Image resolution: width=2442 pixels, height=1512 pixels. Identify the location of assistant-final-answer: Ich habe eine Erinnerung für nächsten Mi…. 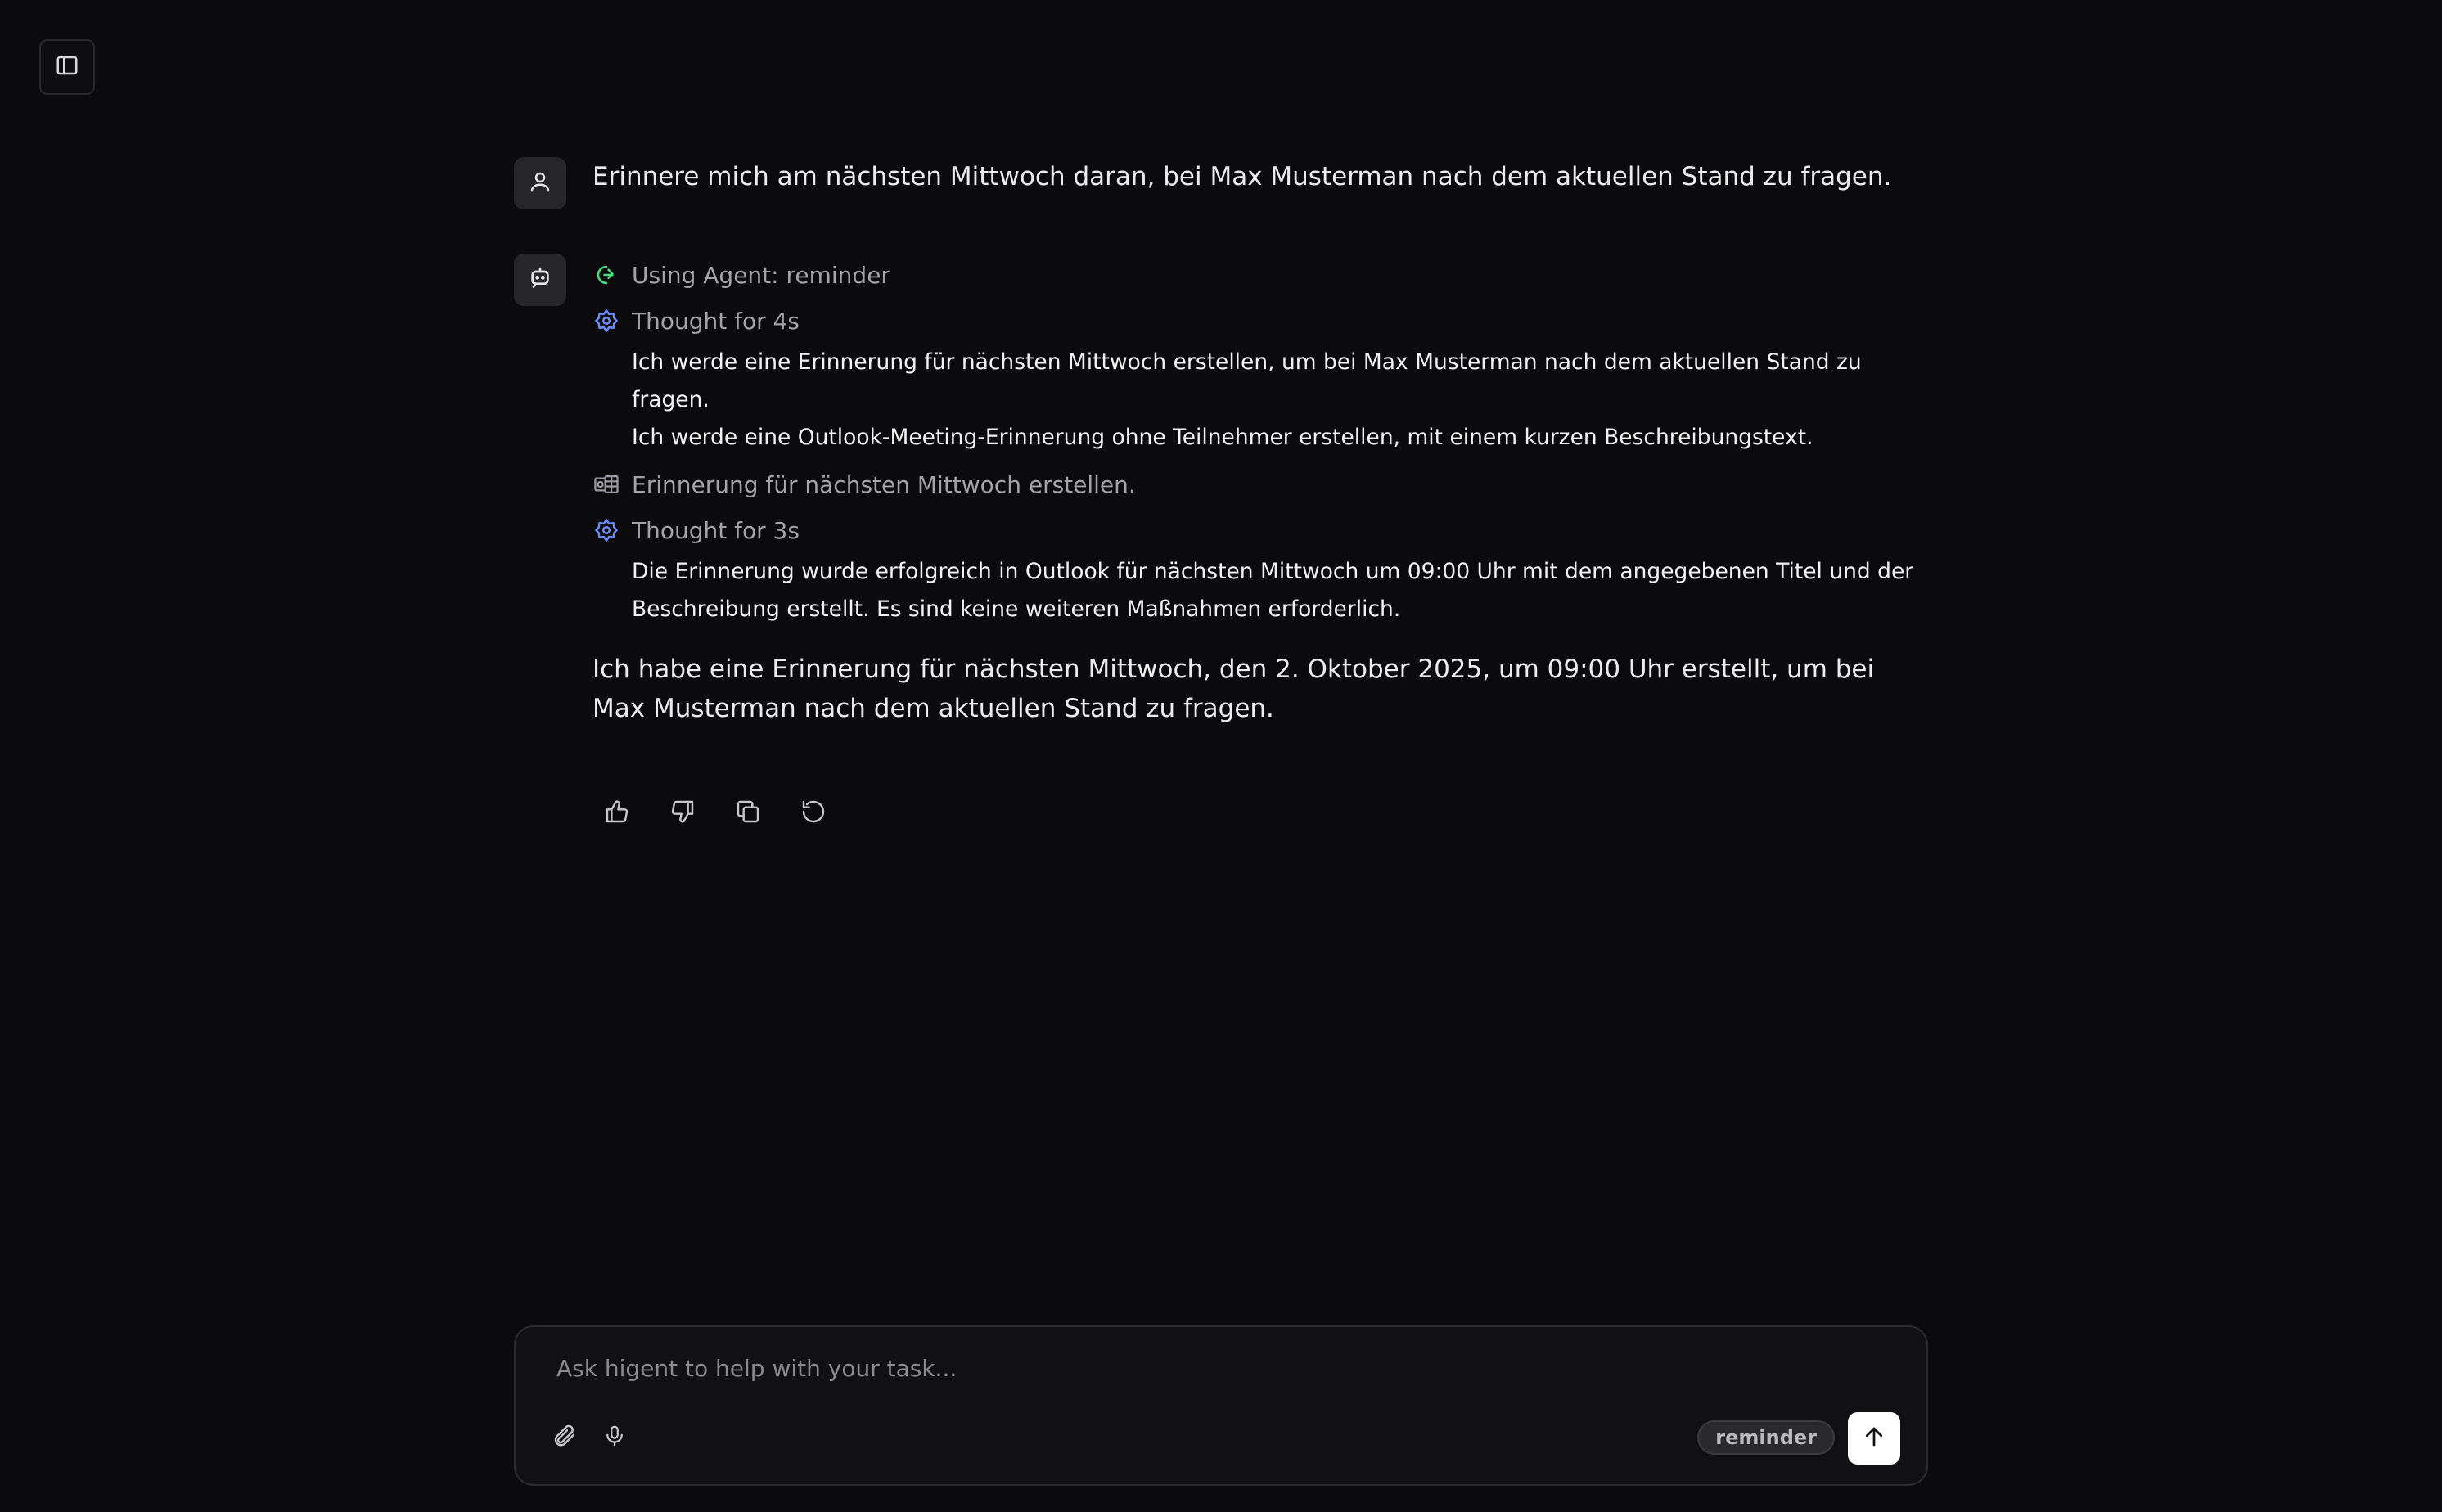
(1233, 689).